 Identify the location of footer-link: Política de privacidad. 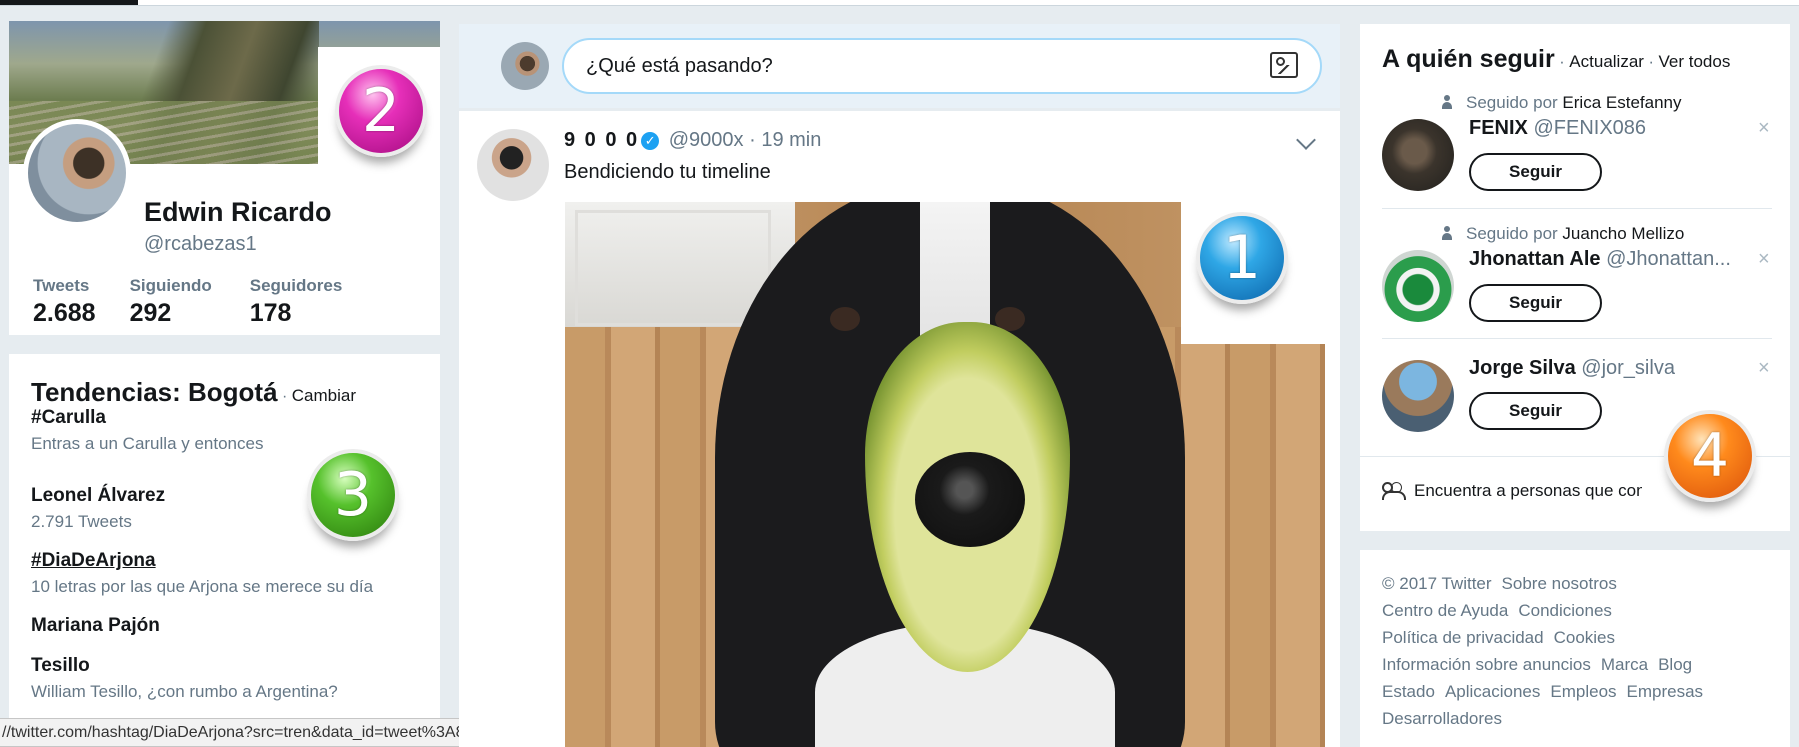
(1463, 637).